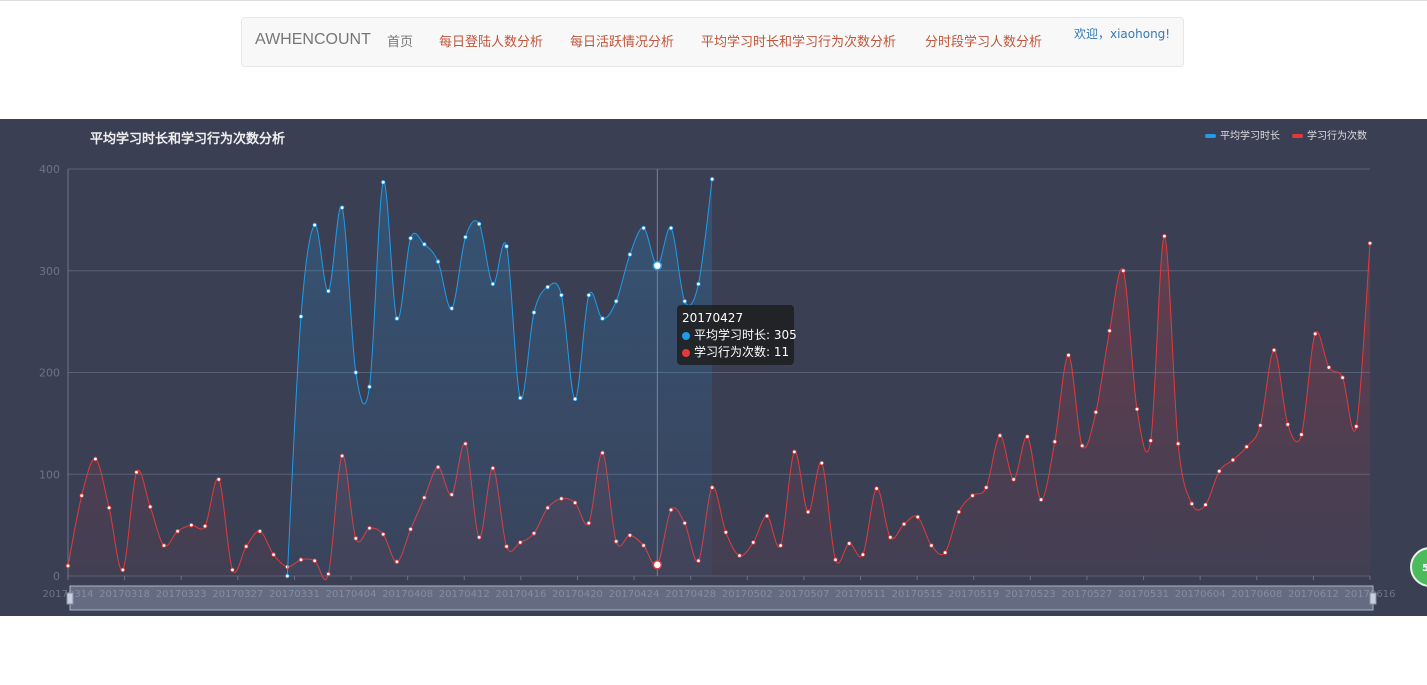 This screenshot has height=685, width=1427. What do you see at coordinates (491, 40) in the screenshot?
I see `nav-link-daily-login: 每日登陆人数分析` at bounding box center [491, 40].